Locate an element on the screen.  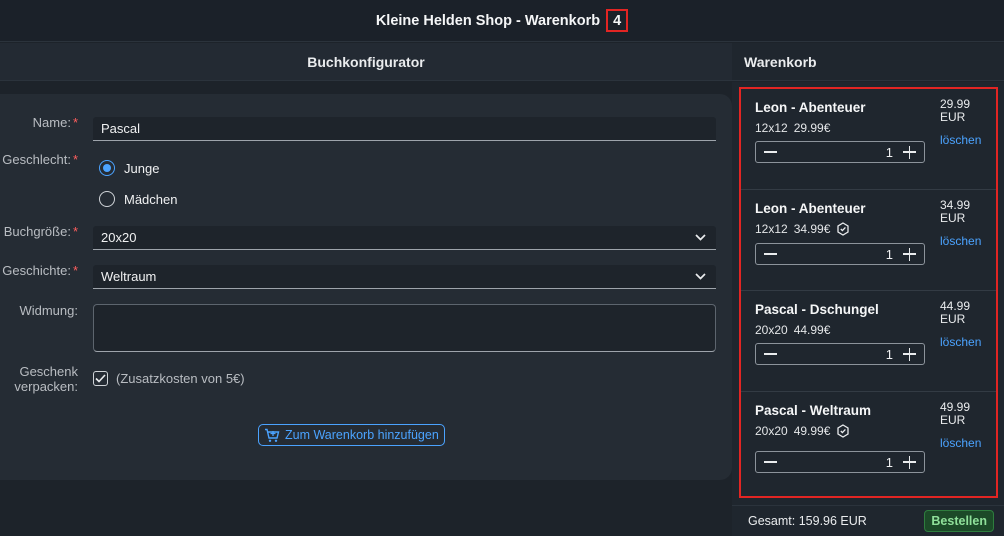
dedication-label: Widmung: is located at coordinates (48, 310).